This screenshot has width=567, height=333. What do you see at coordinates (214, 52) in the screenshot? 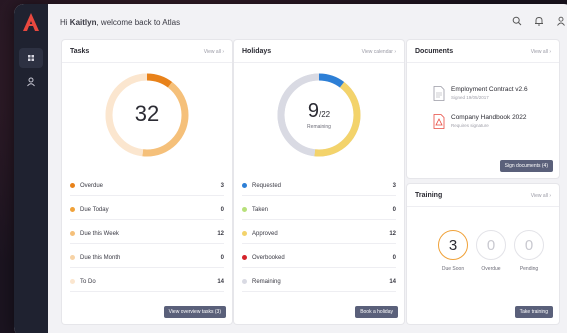
I see `tasks-view-all-link: View all ›` at bounding box center [214, 52].